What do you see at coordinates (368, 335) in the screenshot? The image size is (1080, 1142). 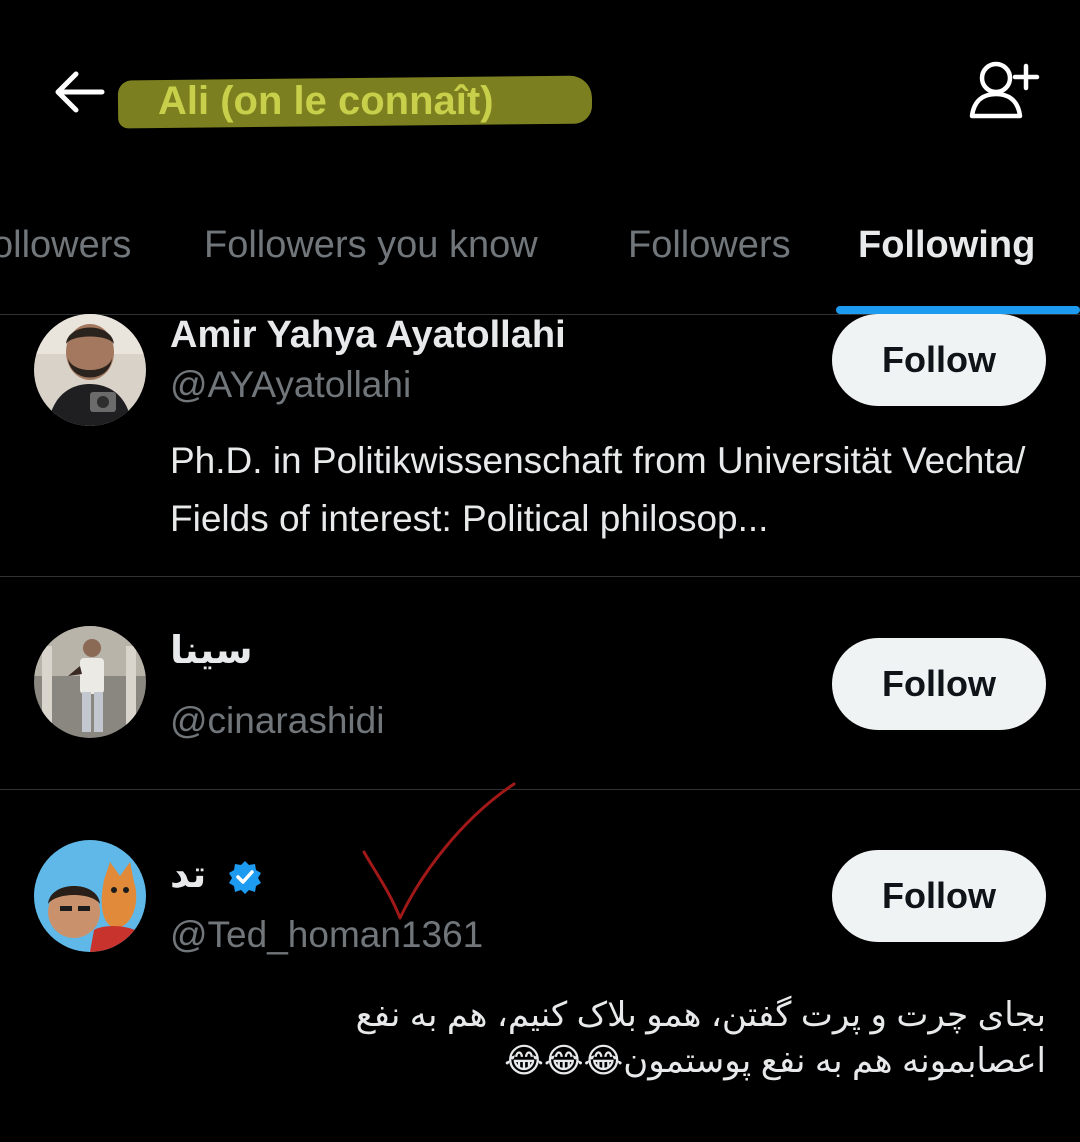 I see `user-name: Amir Yahya Ayatollahi` at bounding box center [368, 335].